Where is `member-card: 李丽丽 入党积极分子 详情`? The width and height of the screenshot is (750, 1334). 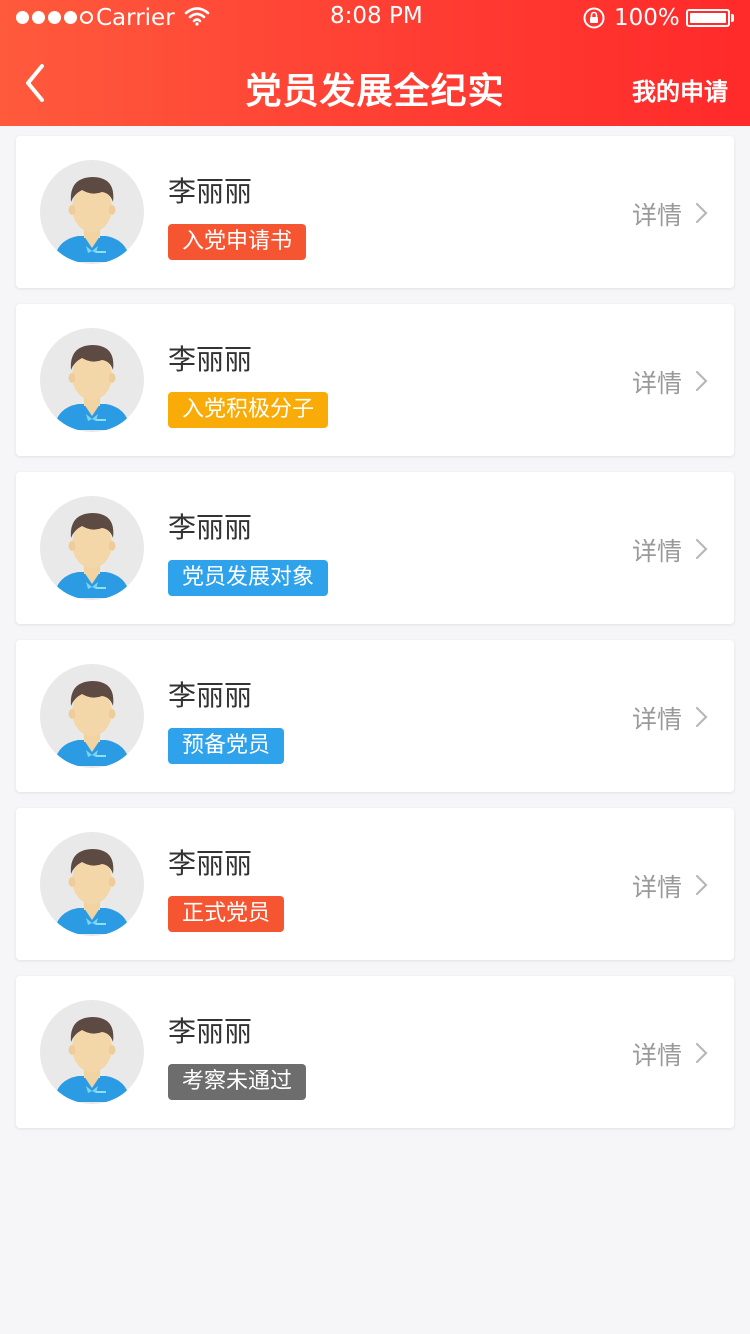
member-card: 李丽丽 入党积极分子 详情 is located at coordinates (375, 380).